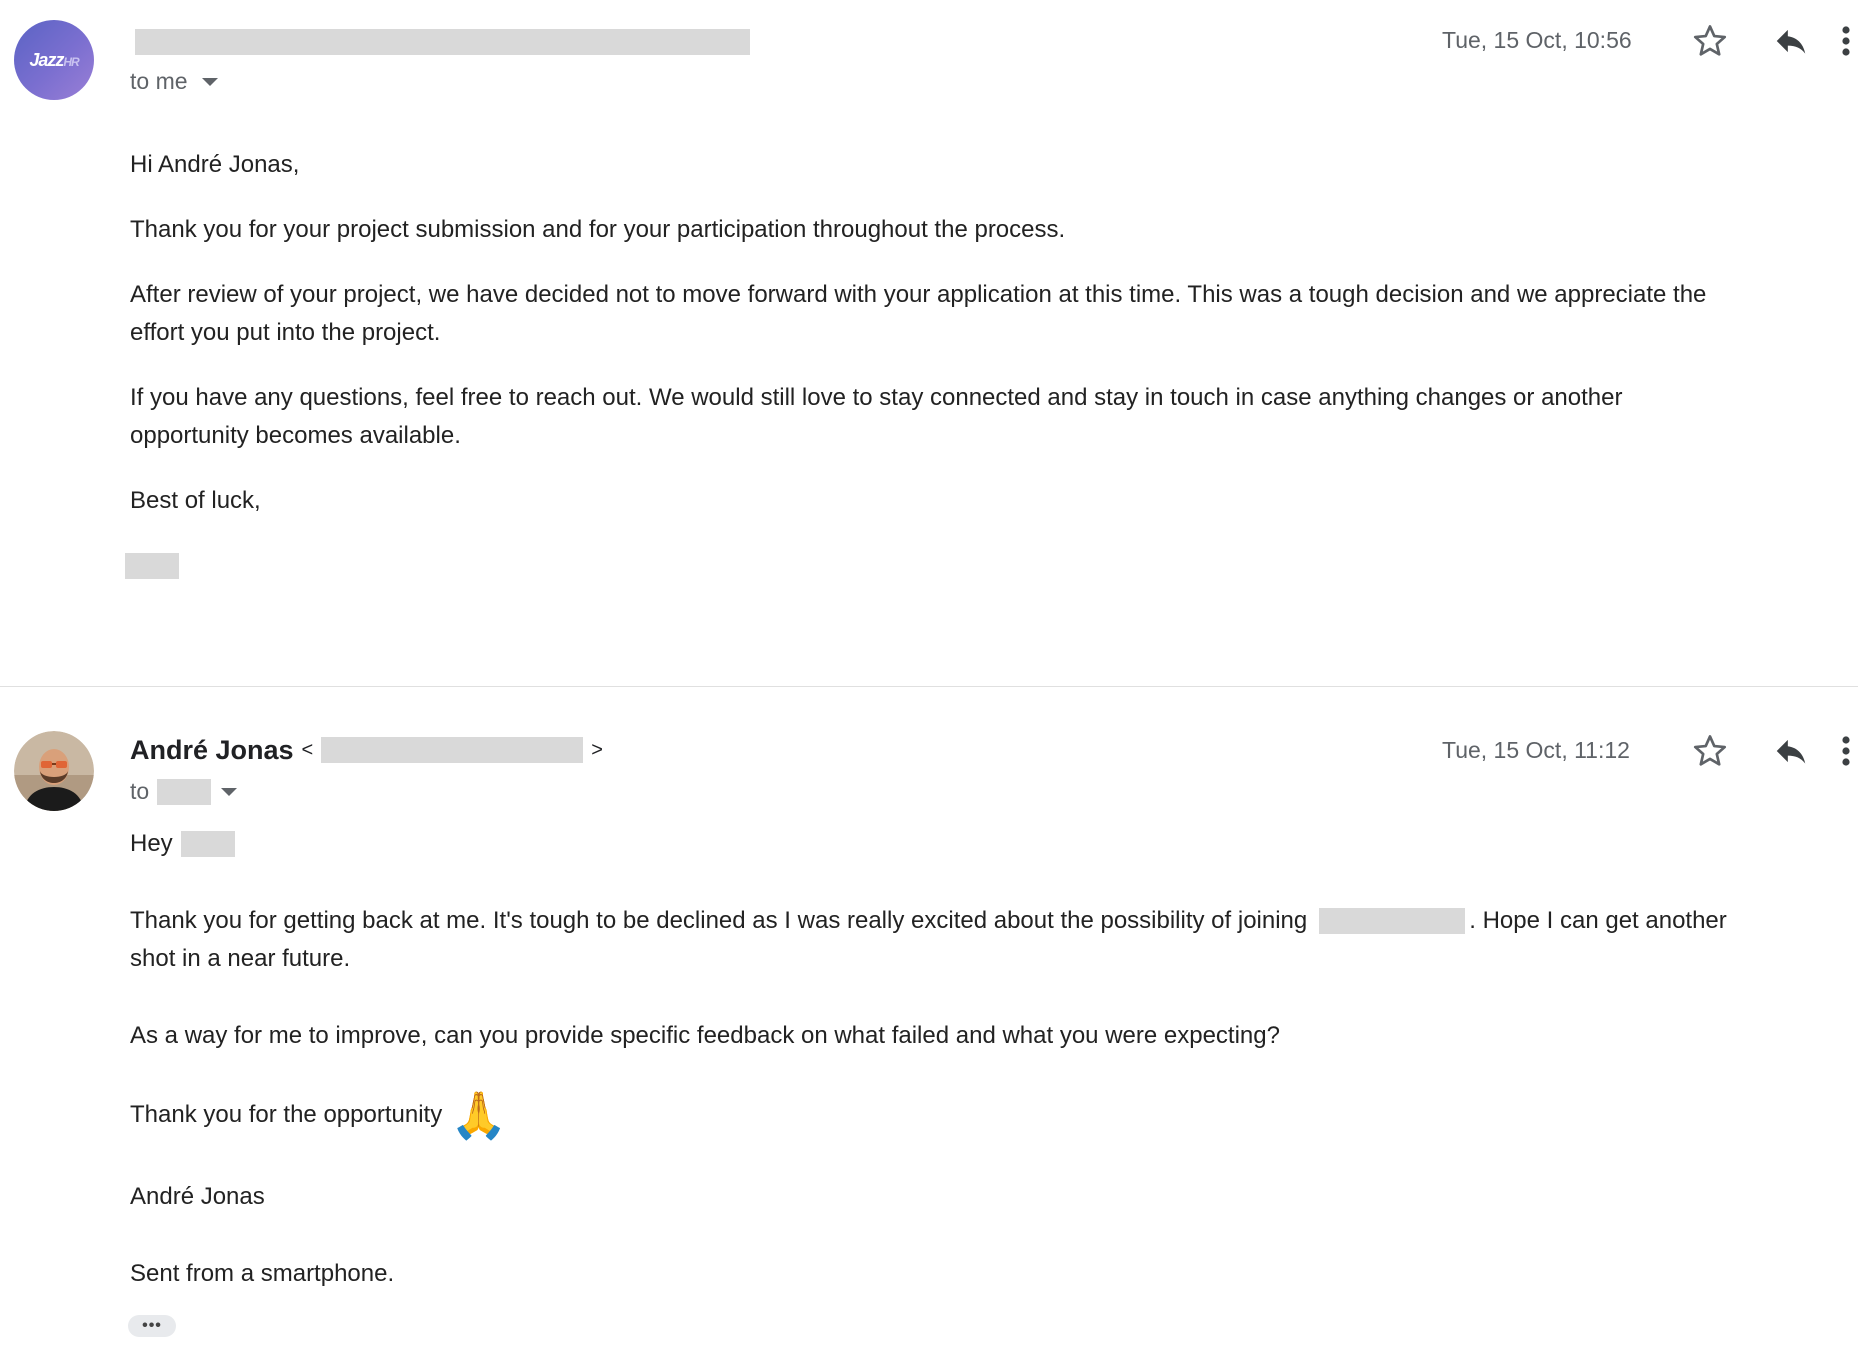 The width and height of the screenshot is (1858, 1350). I want to click on paragraph-3: Thank you for the opportunity 🙏, so click(319, 1115).